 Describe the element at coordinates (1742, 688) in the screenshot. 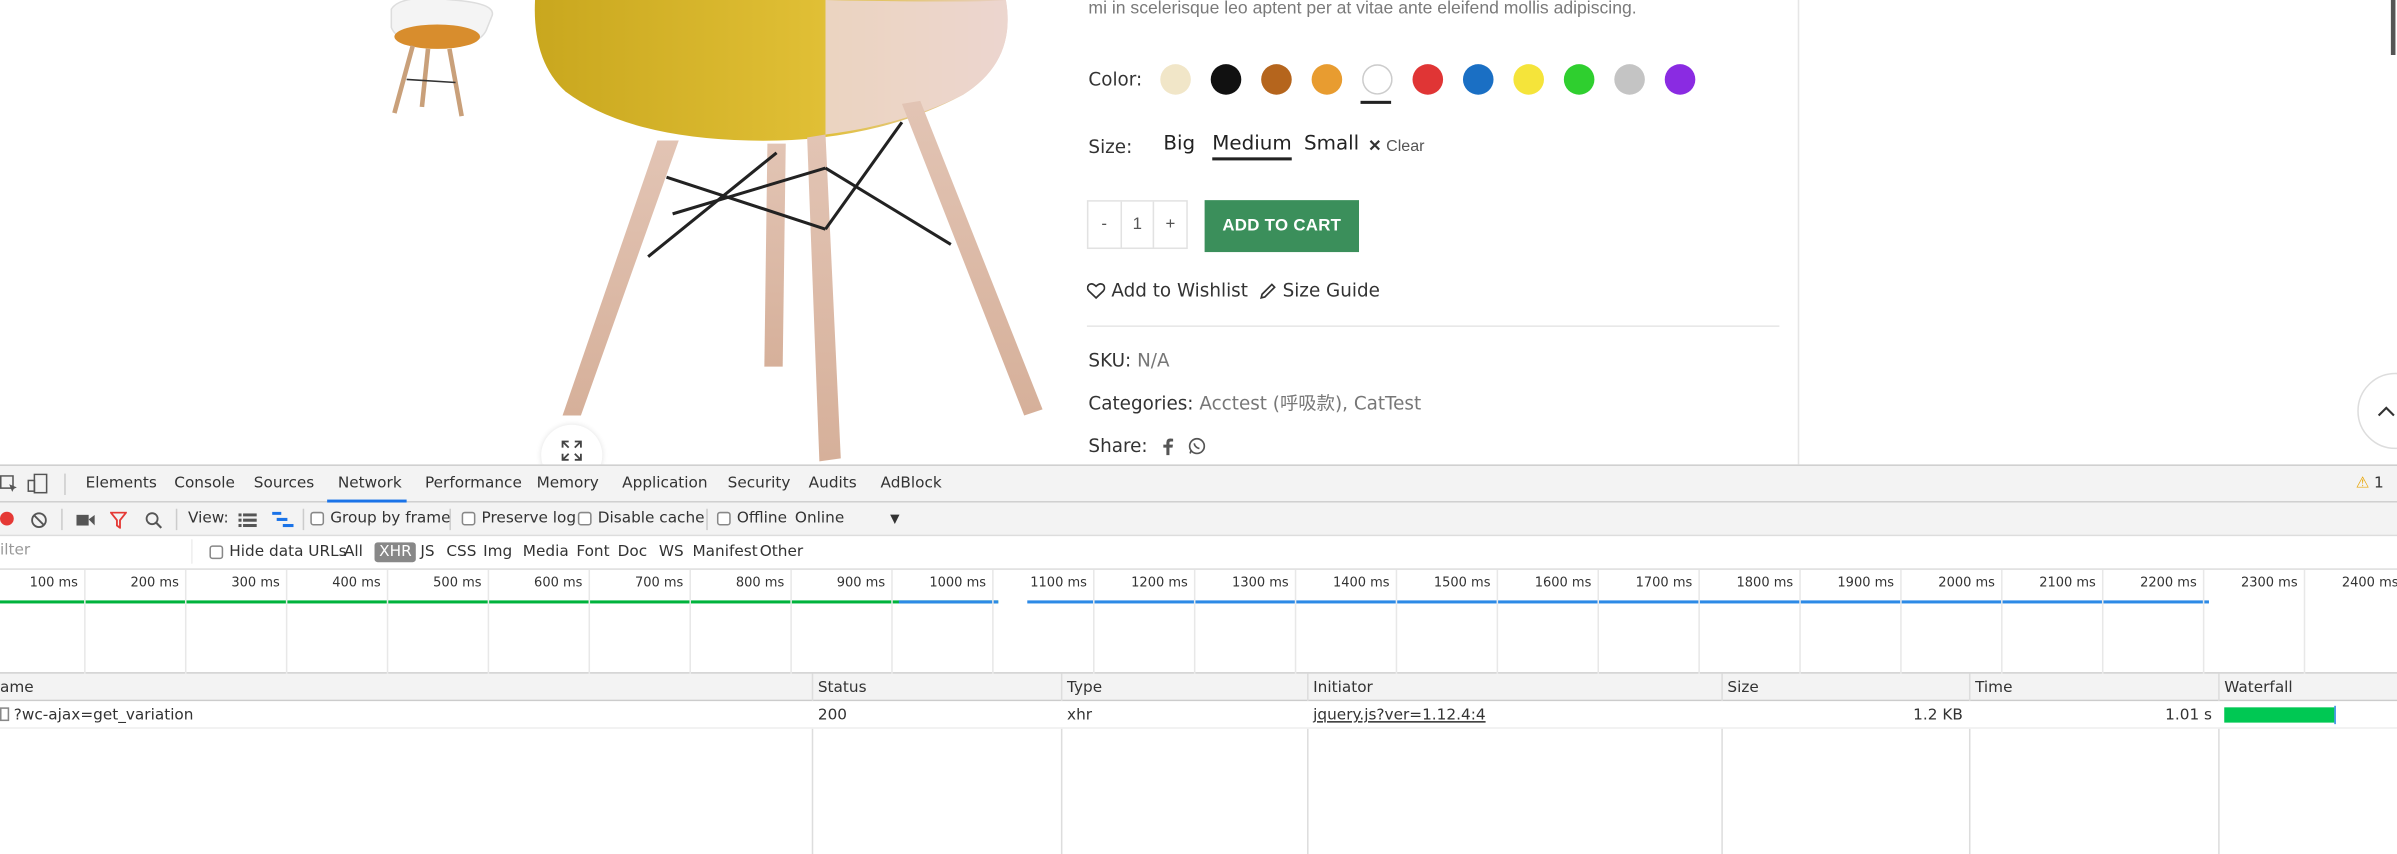

I see `column-header-size: Size` at that location.